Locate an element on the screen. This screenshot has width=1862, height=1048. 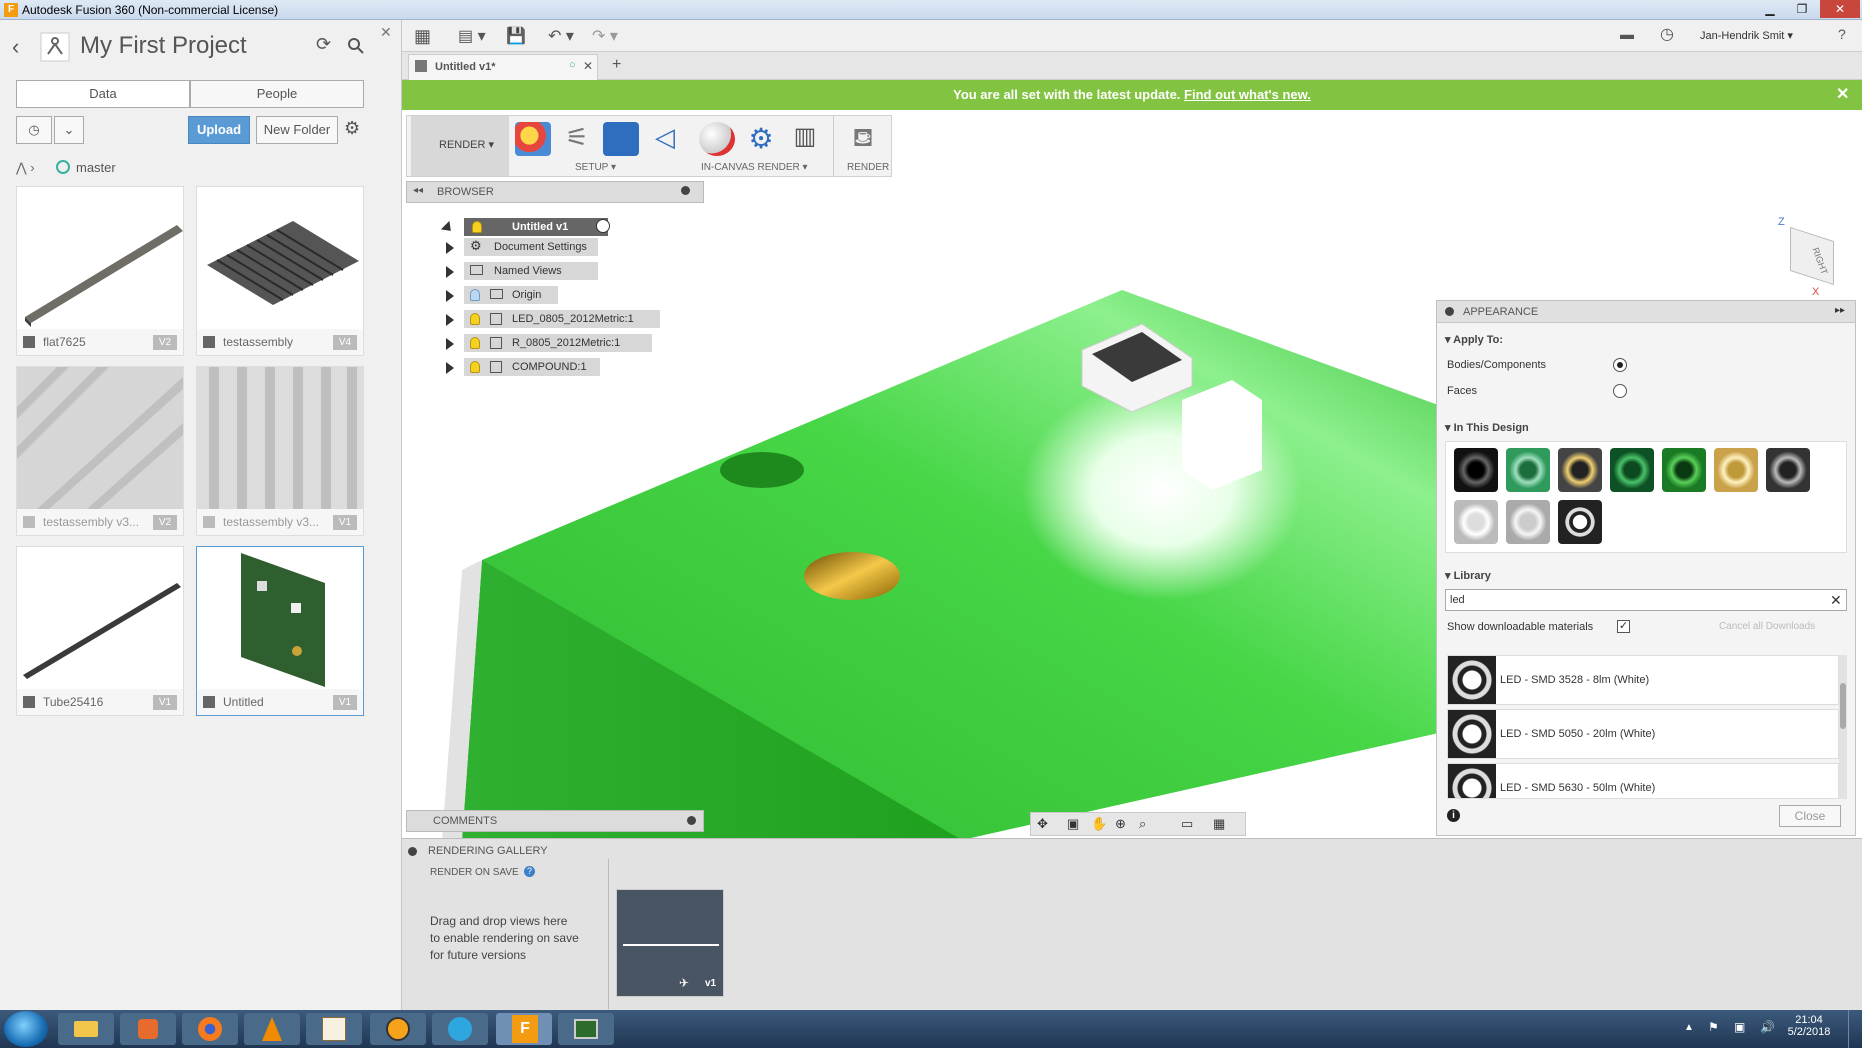
close-panel-icon: ✕ is located at coordinates (386, 32).